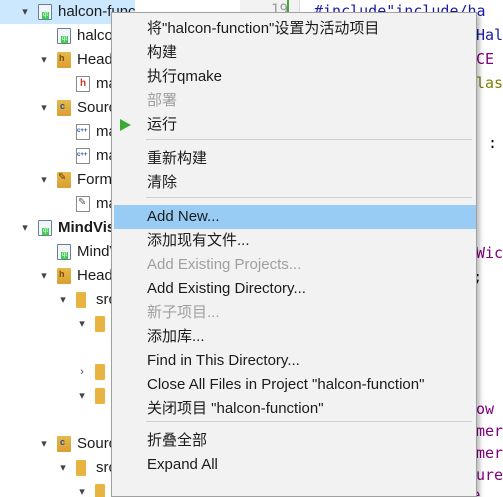 Image resolution: width=503 pixels, height=497 pixels. What do you see at coordinates (295, 183) in the screenshot?
I see `menu-clean: 清除` at bounding box center [295, 183].